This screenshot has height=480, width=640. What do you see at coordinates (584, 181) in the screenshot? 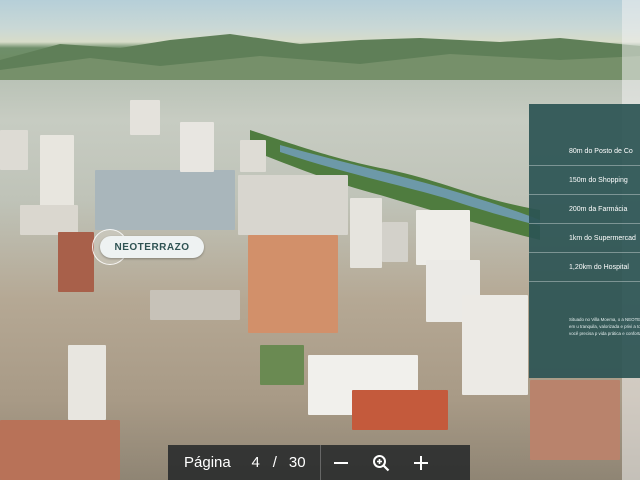
I see `panel-item: 150m do Shopping` at bounding box center [584, 181].